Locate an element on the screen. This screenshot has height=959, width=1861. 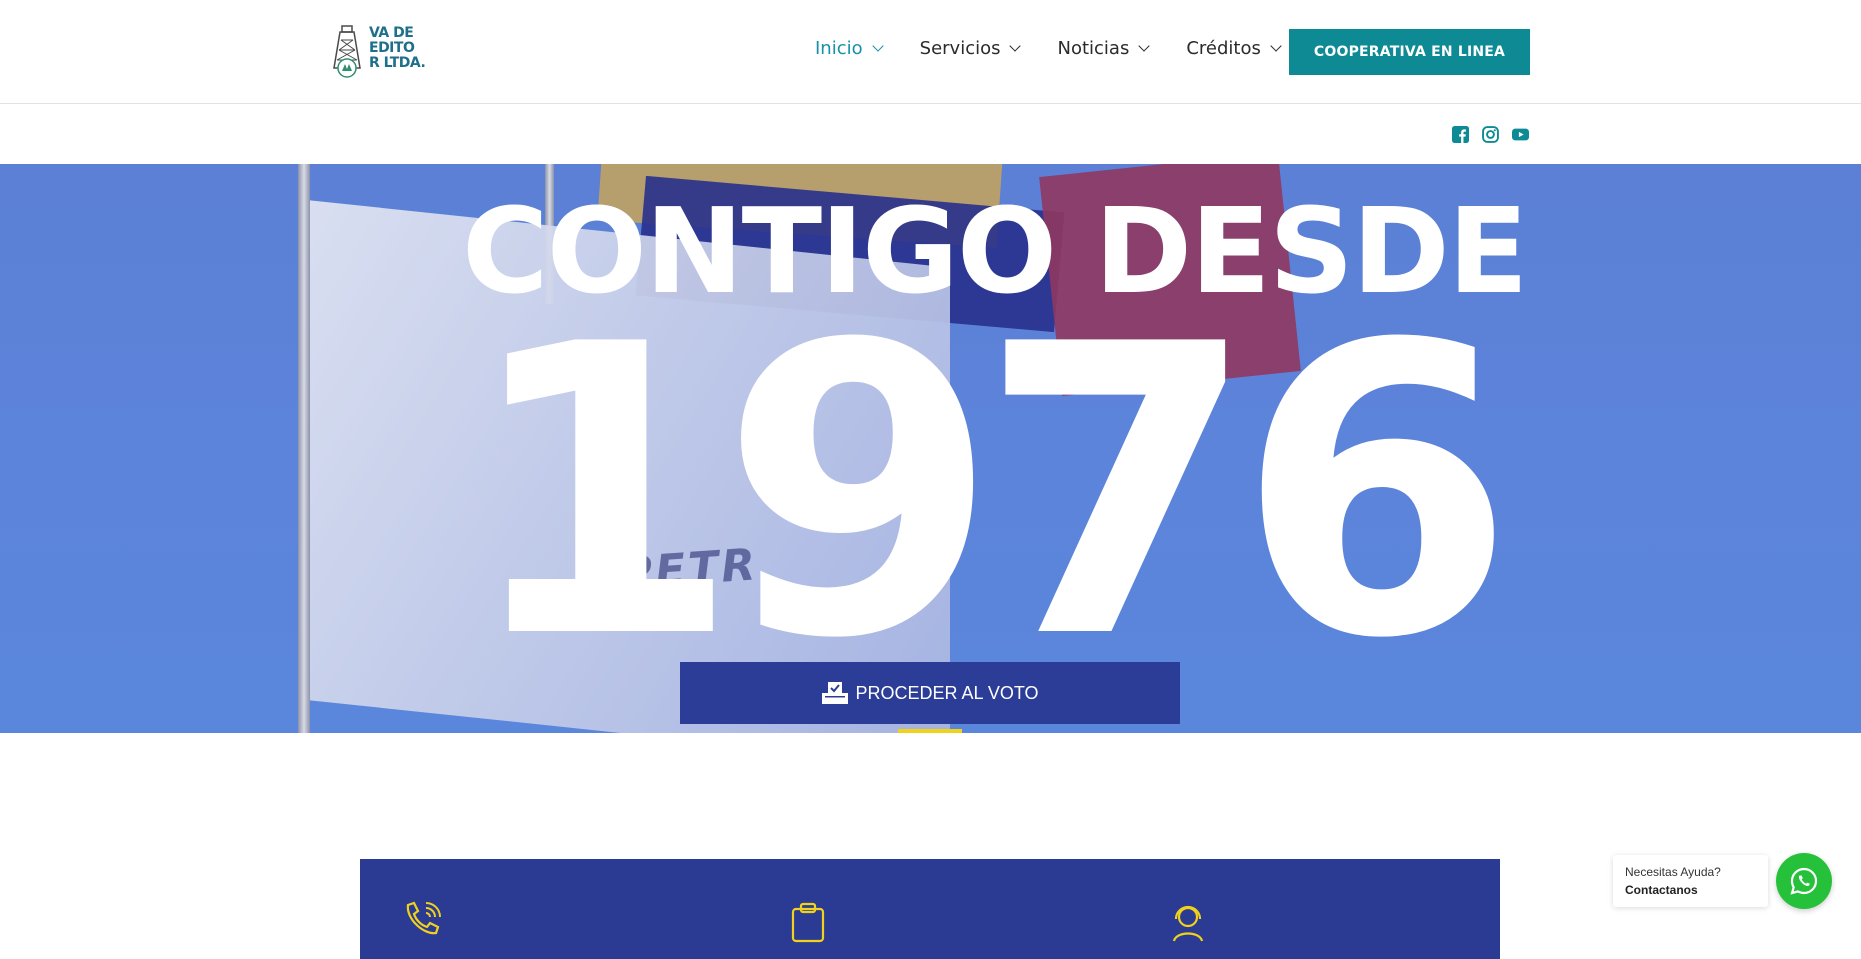
help-question: Necesitas Ayuda? is located at coordinates (1673, 872).